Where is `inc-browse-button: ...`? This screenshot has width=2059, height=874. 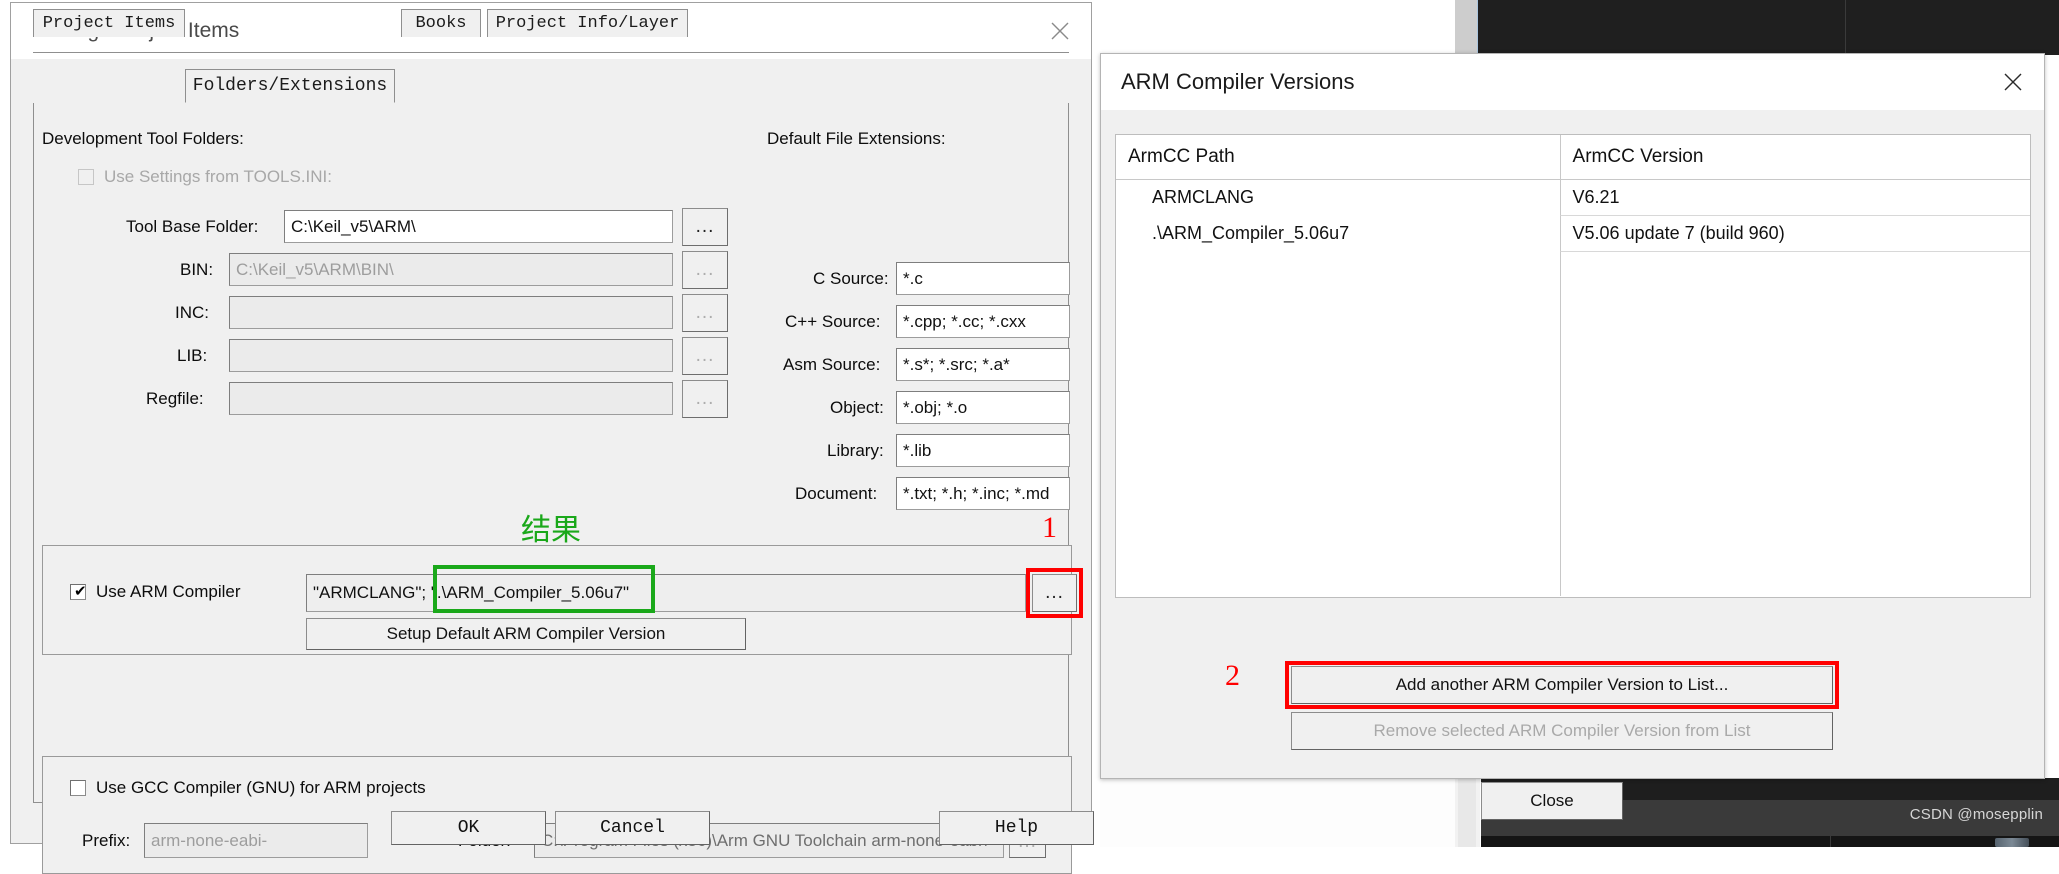 inc-browse-button: ... is located at coordinates (705, 313).